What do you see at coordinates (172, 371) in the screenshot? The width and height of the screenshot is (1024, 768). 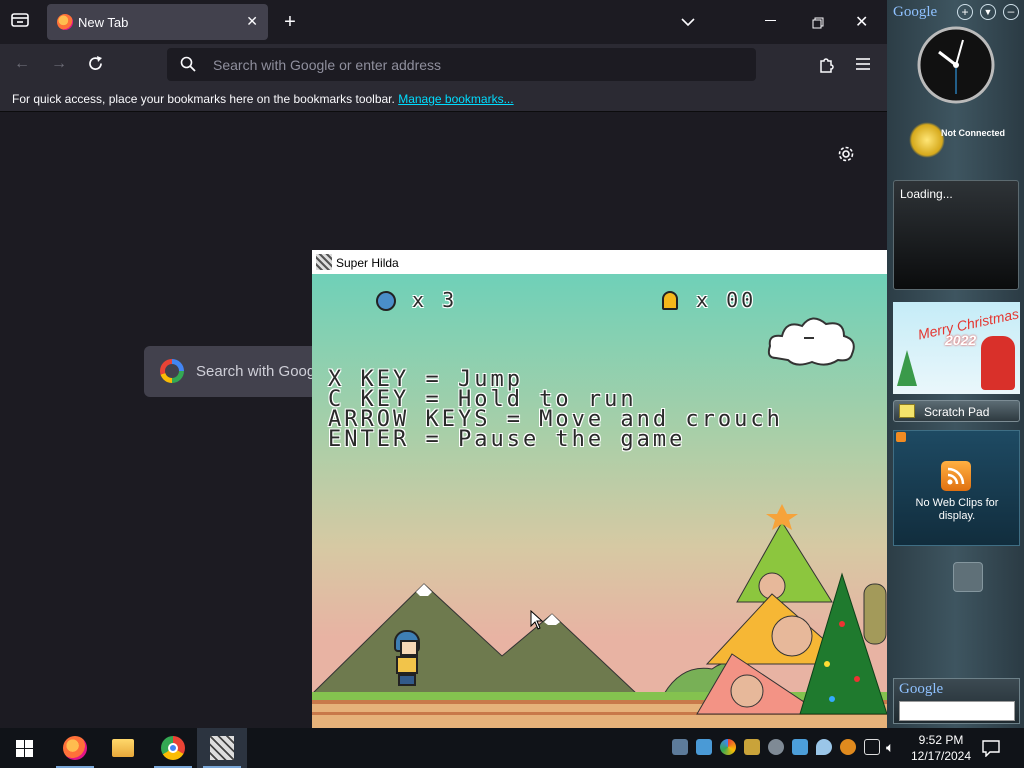 I see `google-logo-icon` at bounding box center [172, 371].